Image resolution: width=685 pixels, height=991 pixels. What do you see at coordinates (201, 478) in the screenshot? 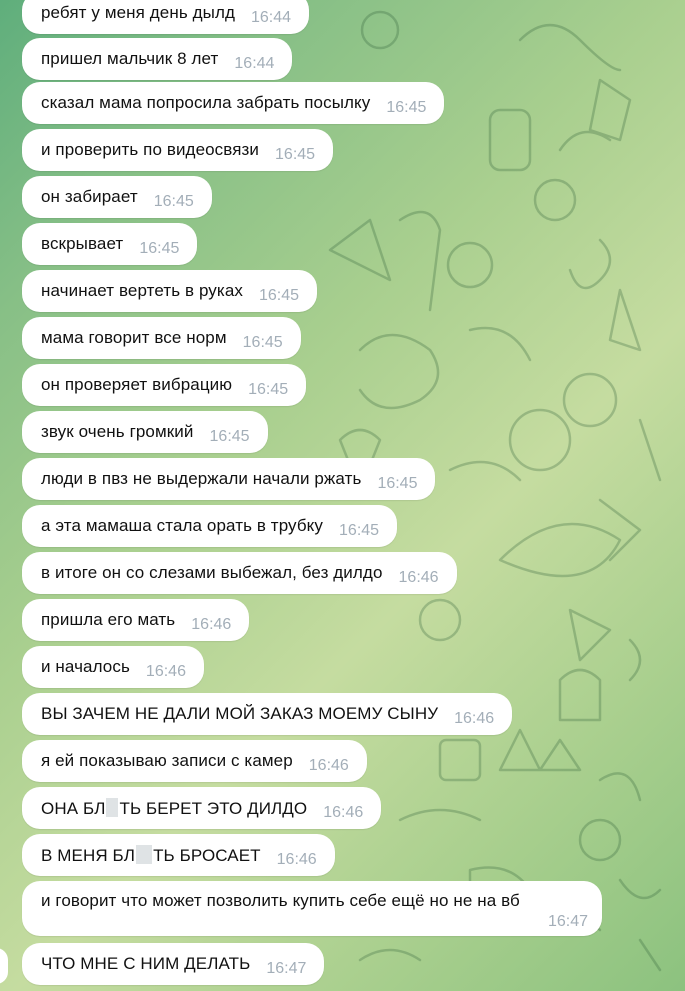
I see `message-text: люди в пвз не выдержали начали ржать` at bounding box center [201, 478].